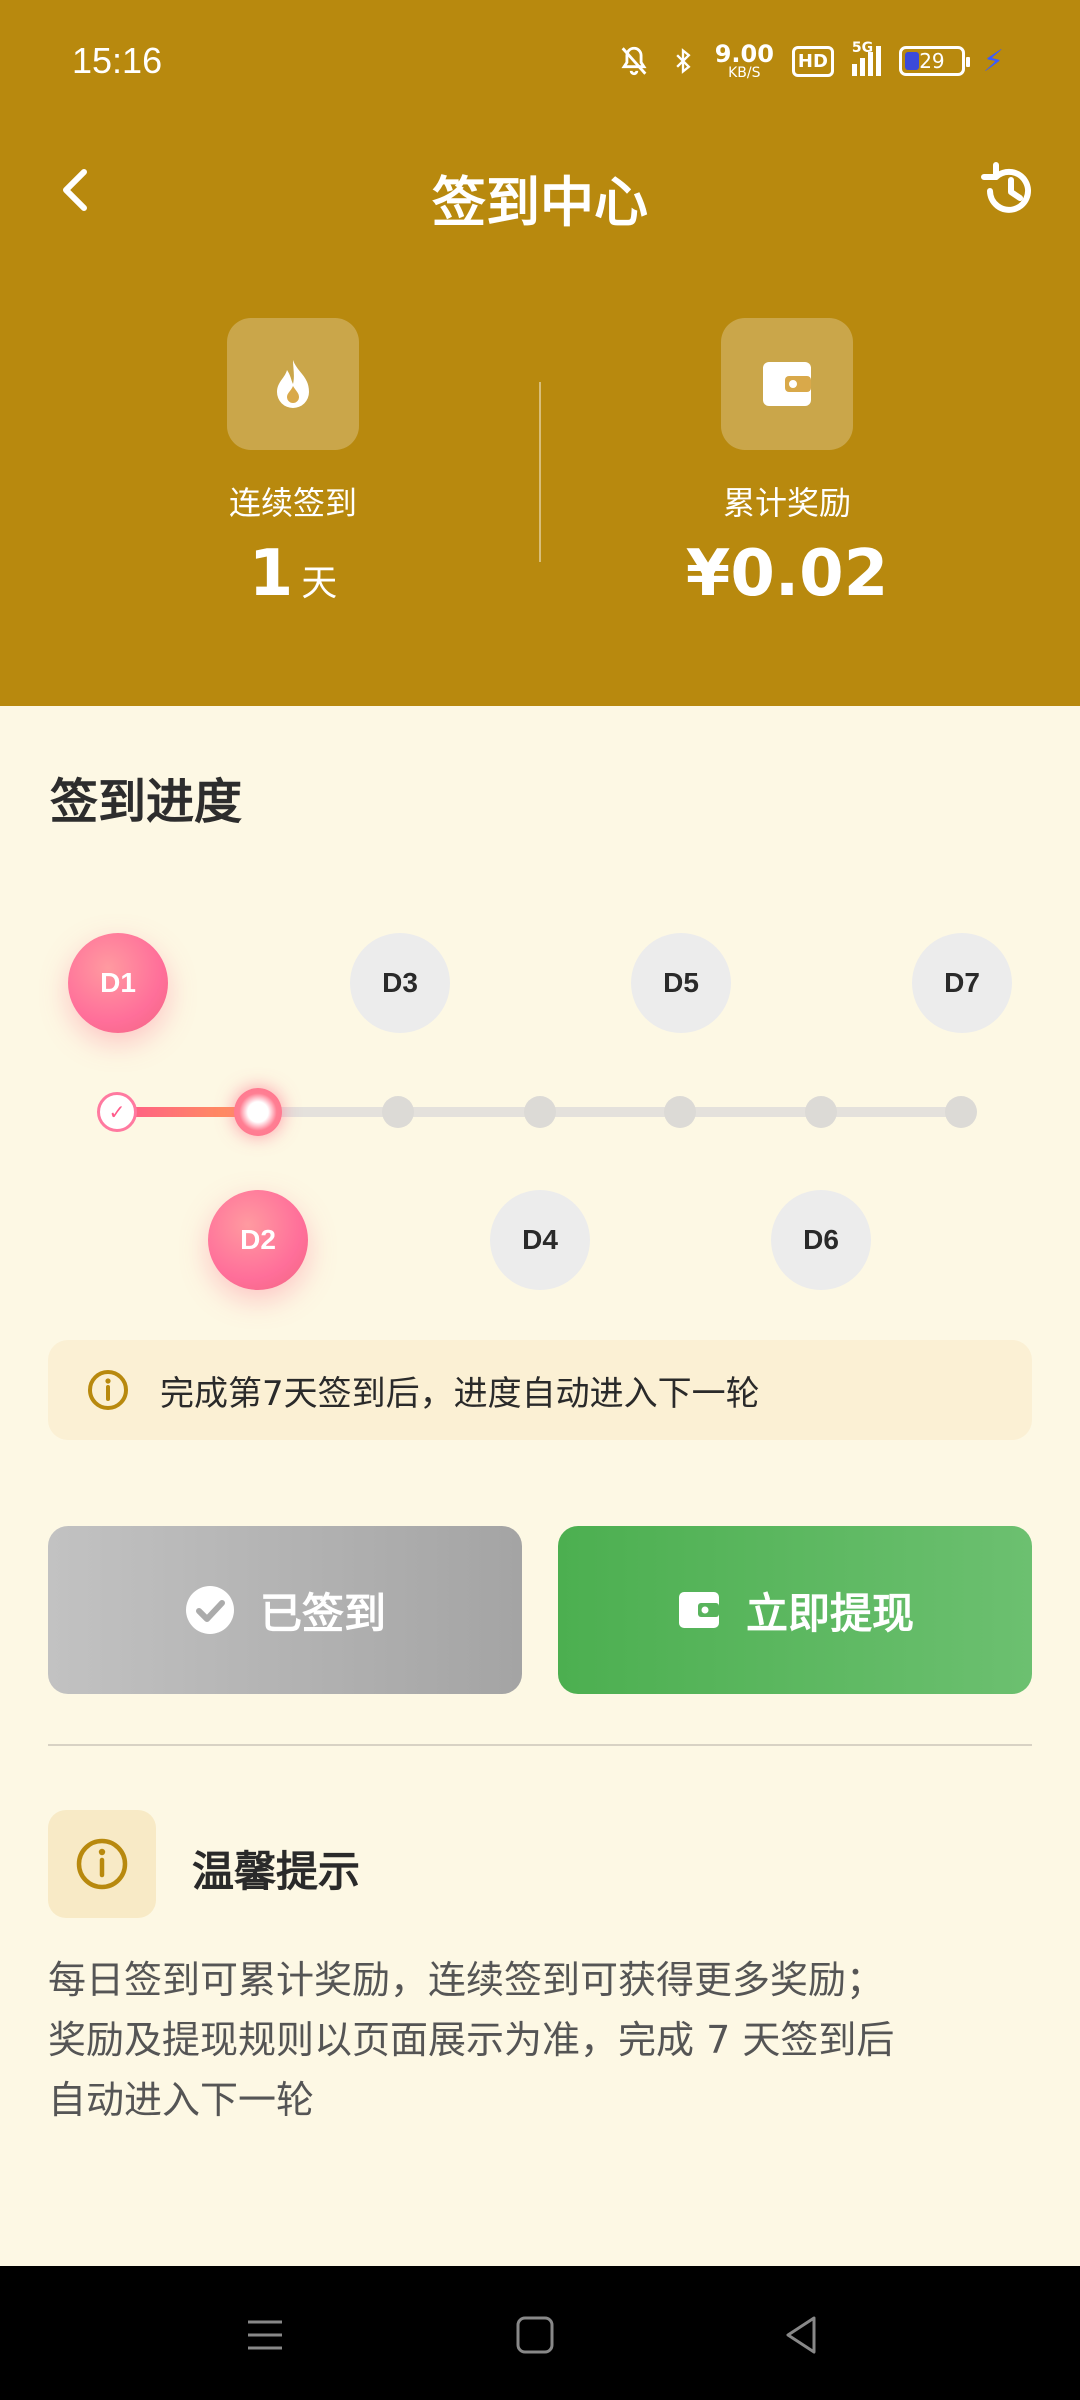 Image resolution: width=1080 pixels, height=2400 pixels. I want to click on streak-label: 连续签到, so click(292, 503).